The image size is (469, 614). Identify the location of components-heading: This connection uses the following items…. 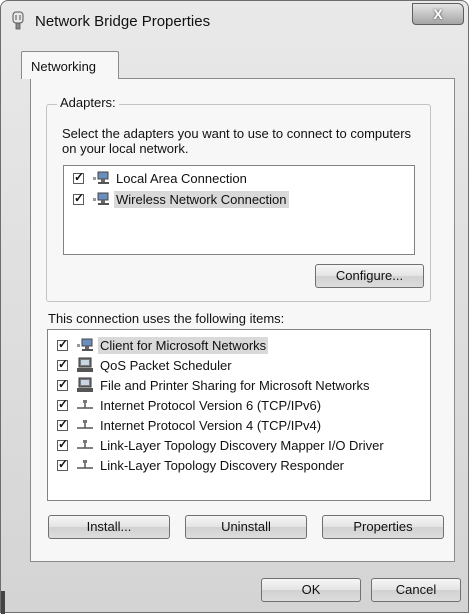
(166, 318).